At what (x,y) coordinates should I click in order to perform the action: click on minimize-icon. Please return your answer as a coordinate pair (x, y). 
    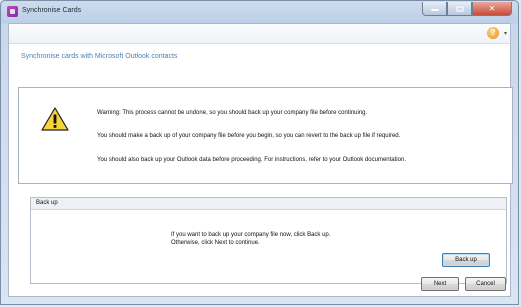
    Looking at the image, I should click on (434, 10).